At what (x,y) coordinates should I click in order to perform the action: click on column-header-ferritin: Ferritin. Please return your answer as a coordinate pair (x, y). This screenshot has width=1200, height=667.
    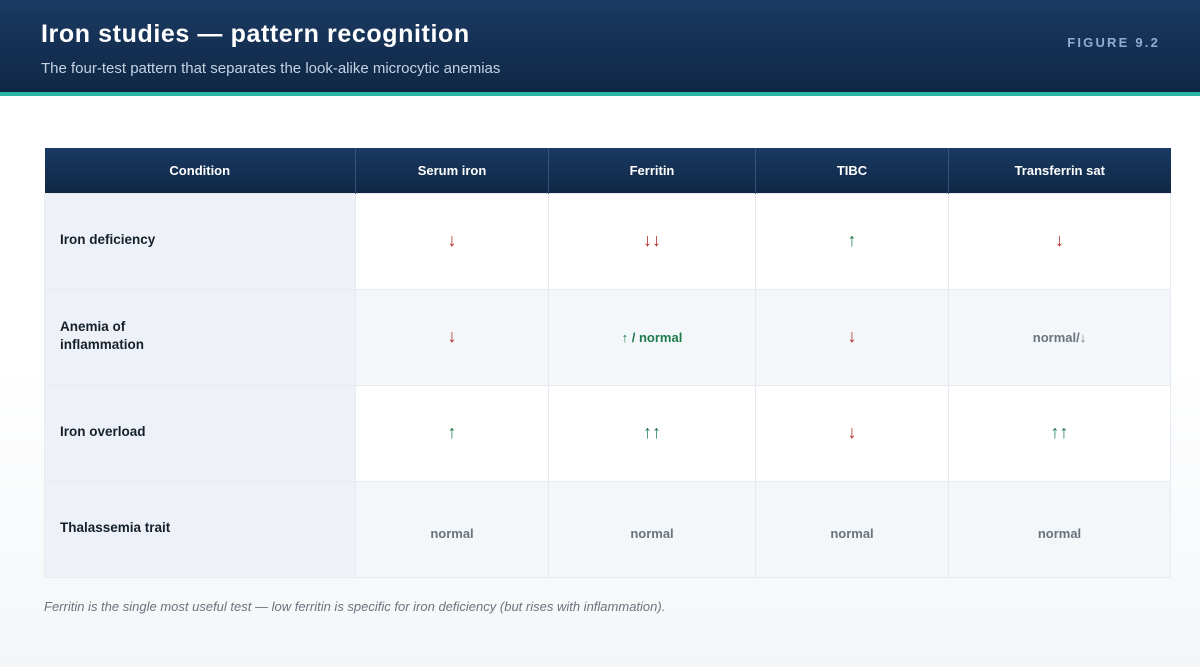
    Looking at the image, I should click on (652, 171).